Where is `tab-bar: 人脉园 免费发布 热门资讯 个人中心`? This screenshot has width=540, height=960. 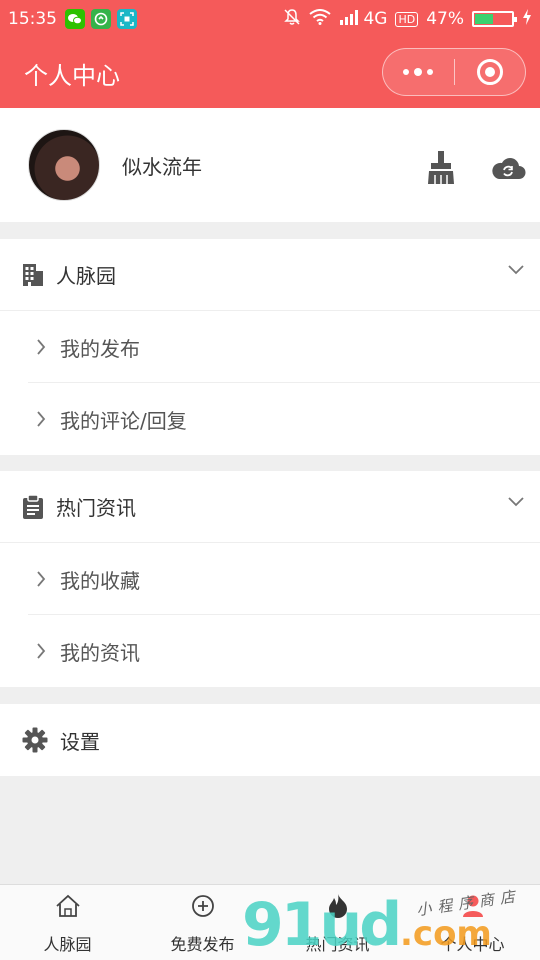
tab-bar: 人脉园 免费发布 热门资讯 个人中心 is located at coordinates (270, 922).